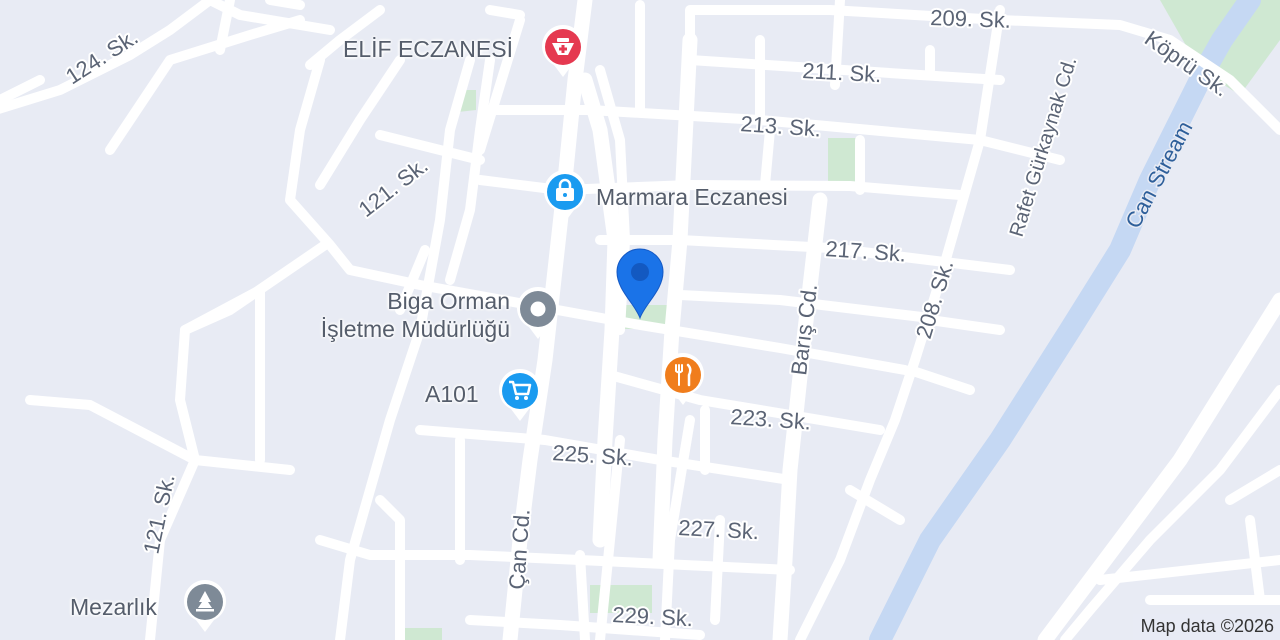 The image size is (1280, 640). I want to click on street-label-208: 208. Sk., so click(935, 299).